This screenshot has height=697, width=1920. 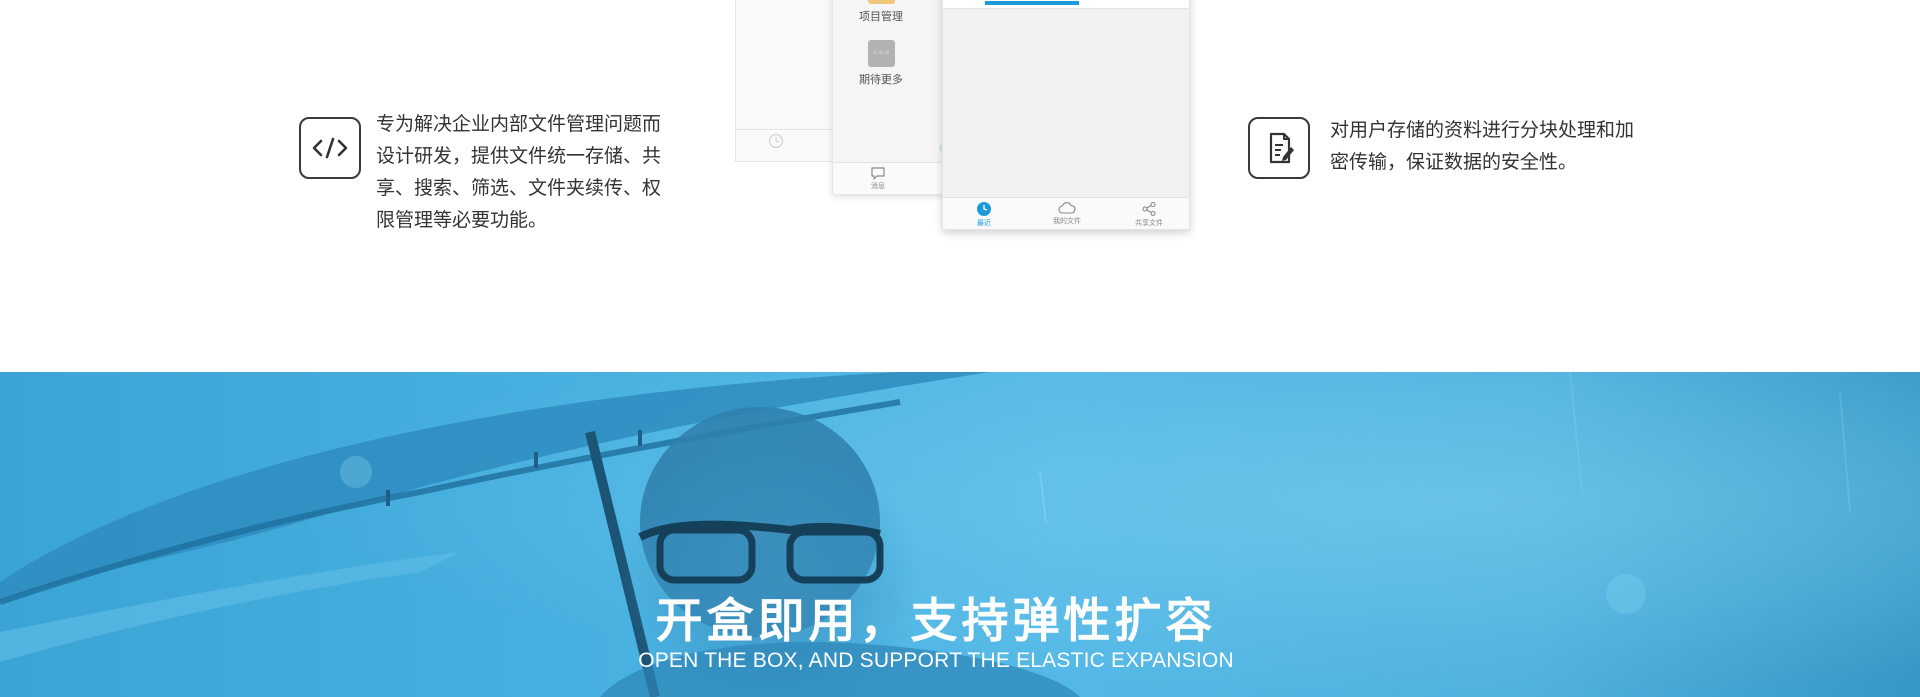 What do you see at coordinates (881, 79) in the screenshot?
I see `menu-item-label: 期待更多` at bounding box center [881, 79].